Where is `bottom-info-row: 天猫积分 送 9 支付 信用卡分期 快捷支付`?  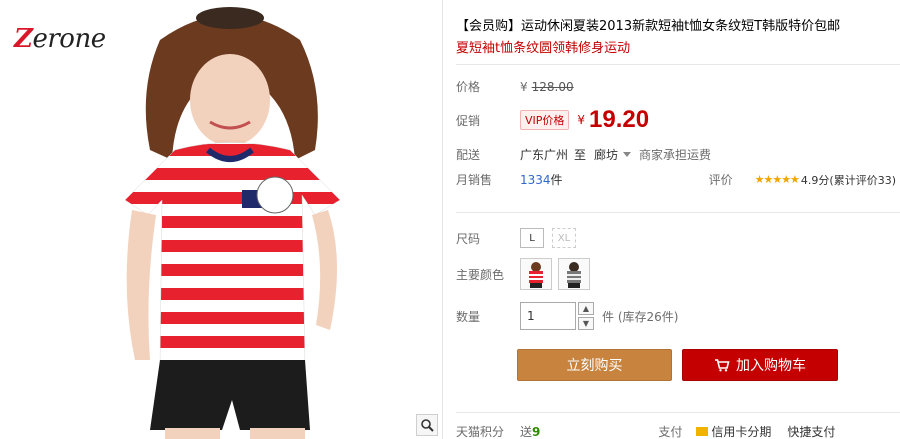 bottom-info-row: 天猫积分 送 9 支付 信用卡分期 快捷支付 is located at coordinates (678, 431).